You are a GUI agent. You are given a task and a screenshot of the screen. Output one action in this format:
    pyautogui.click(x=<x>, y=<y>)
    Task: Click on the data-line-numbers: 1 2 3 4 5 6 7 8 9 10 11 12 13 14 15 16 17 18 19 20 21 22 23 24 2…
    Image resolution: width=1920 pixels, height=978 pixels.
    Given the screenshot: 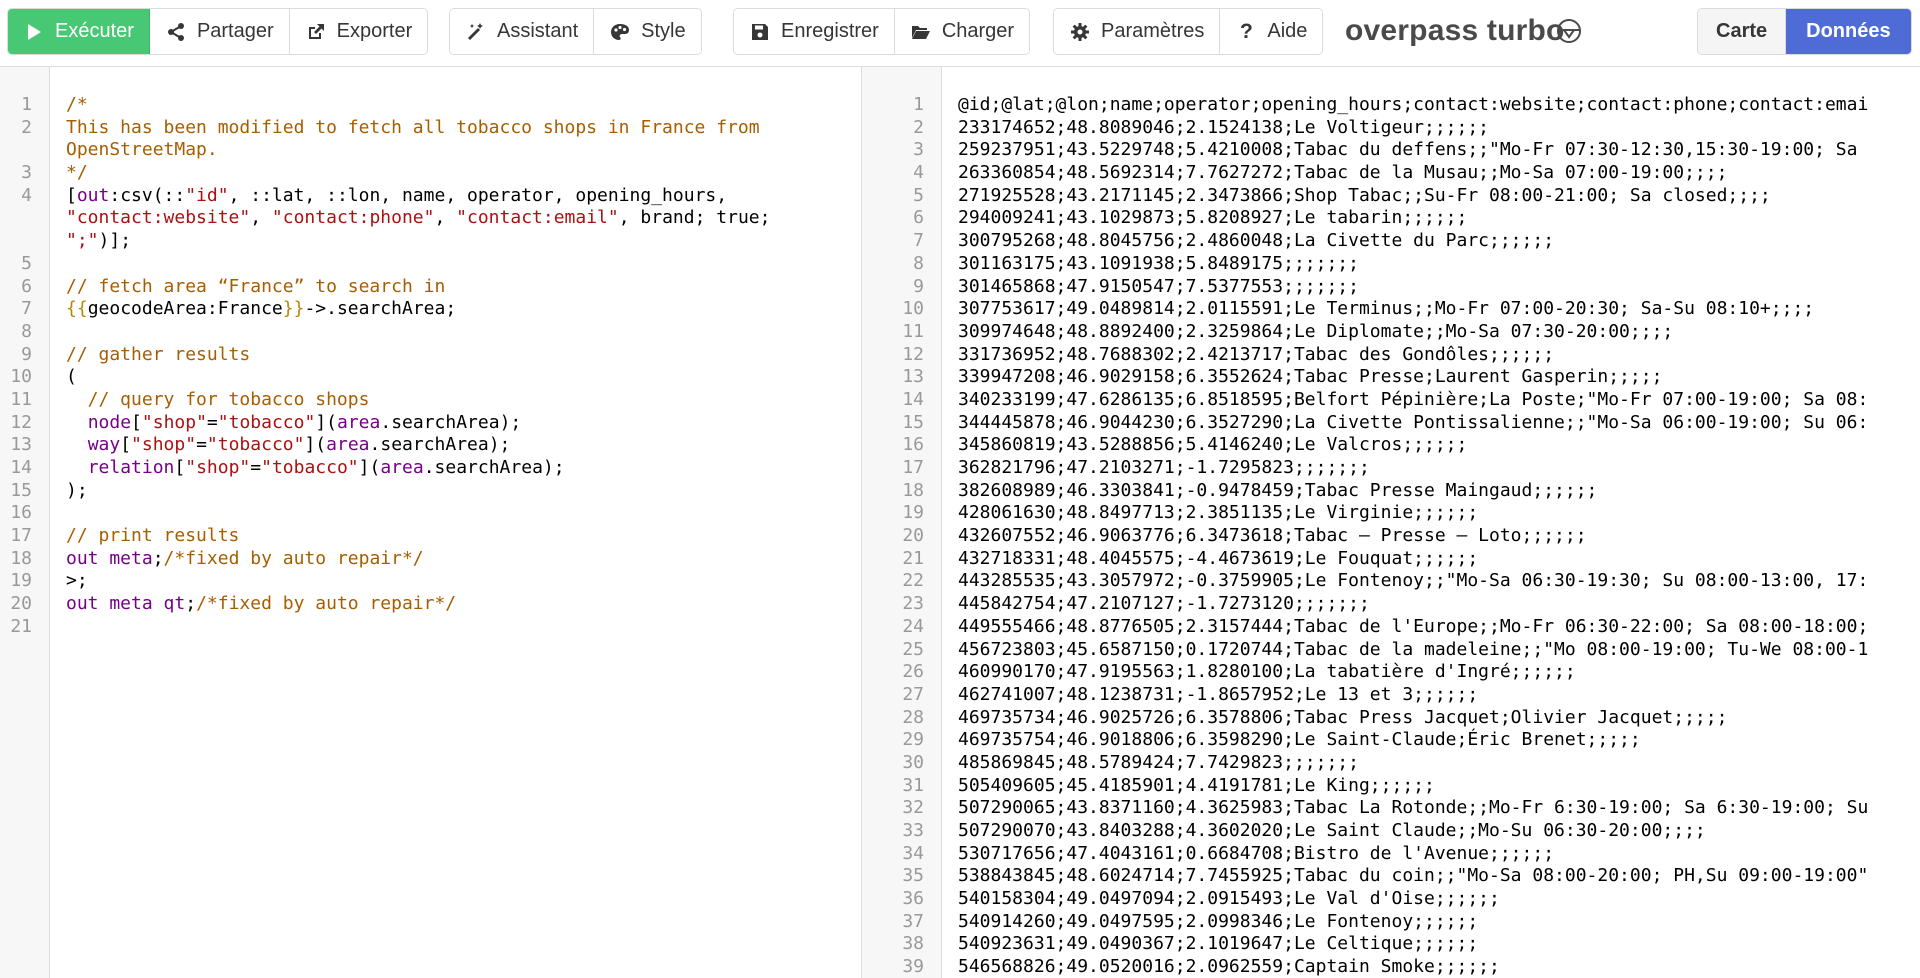 What is the action you would take?
    pyautogui.click(x=893, y=536)
    